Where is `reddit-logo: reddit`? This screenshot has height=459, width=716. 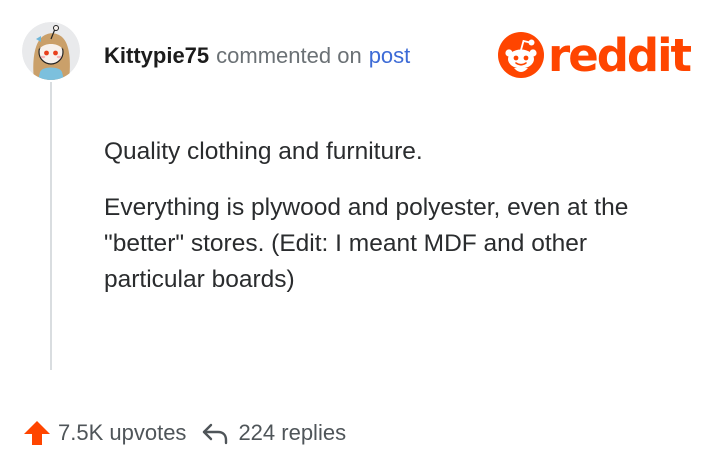
reddit-logo: reddit is located at coordinates (595, 55).